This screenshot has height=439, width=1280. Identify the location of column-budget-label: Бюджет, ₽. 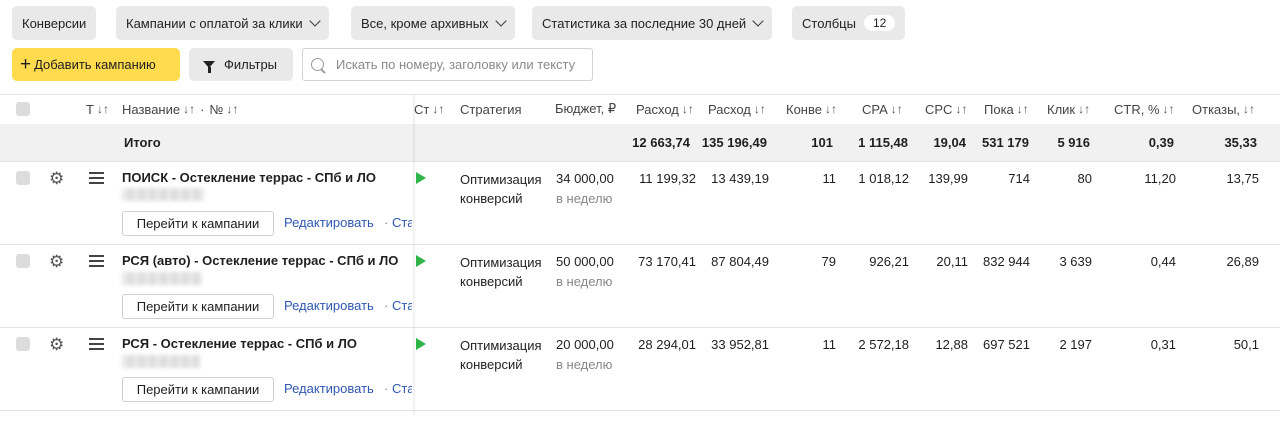
(586, 108).